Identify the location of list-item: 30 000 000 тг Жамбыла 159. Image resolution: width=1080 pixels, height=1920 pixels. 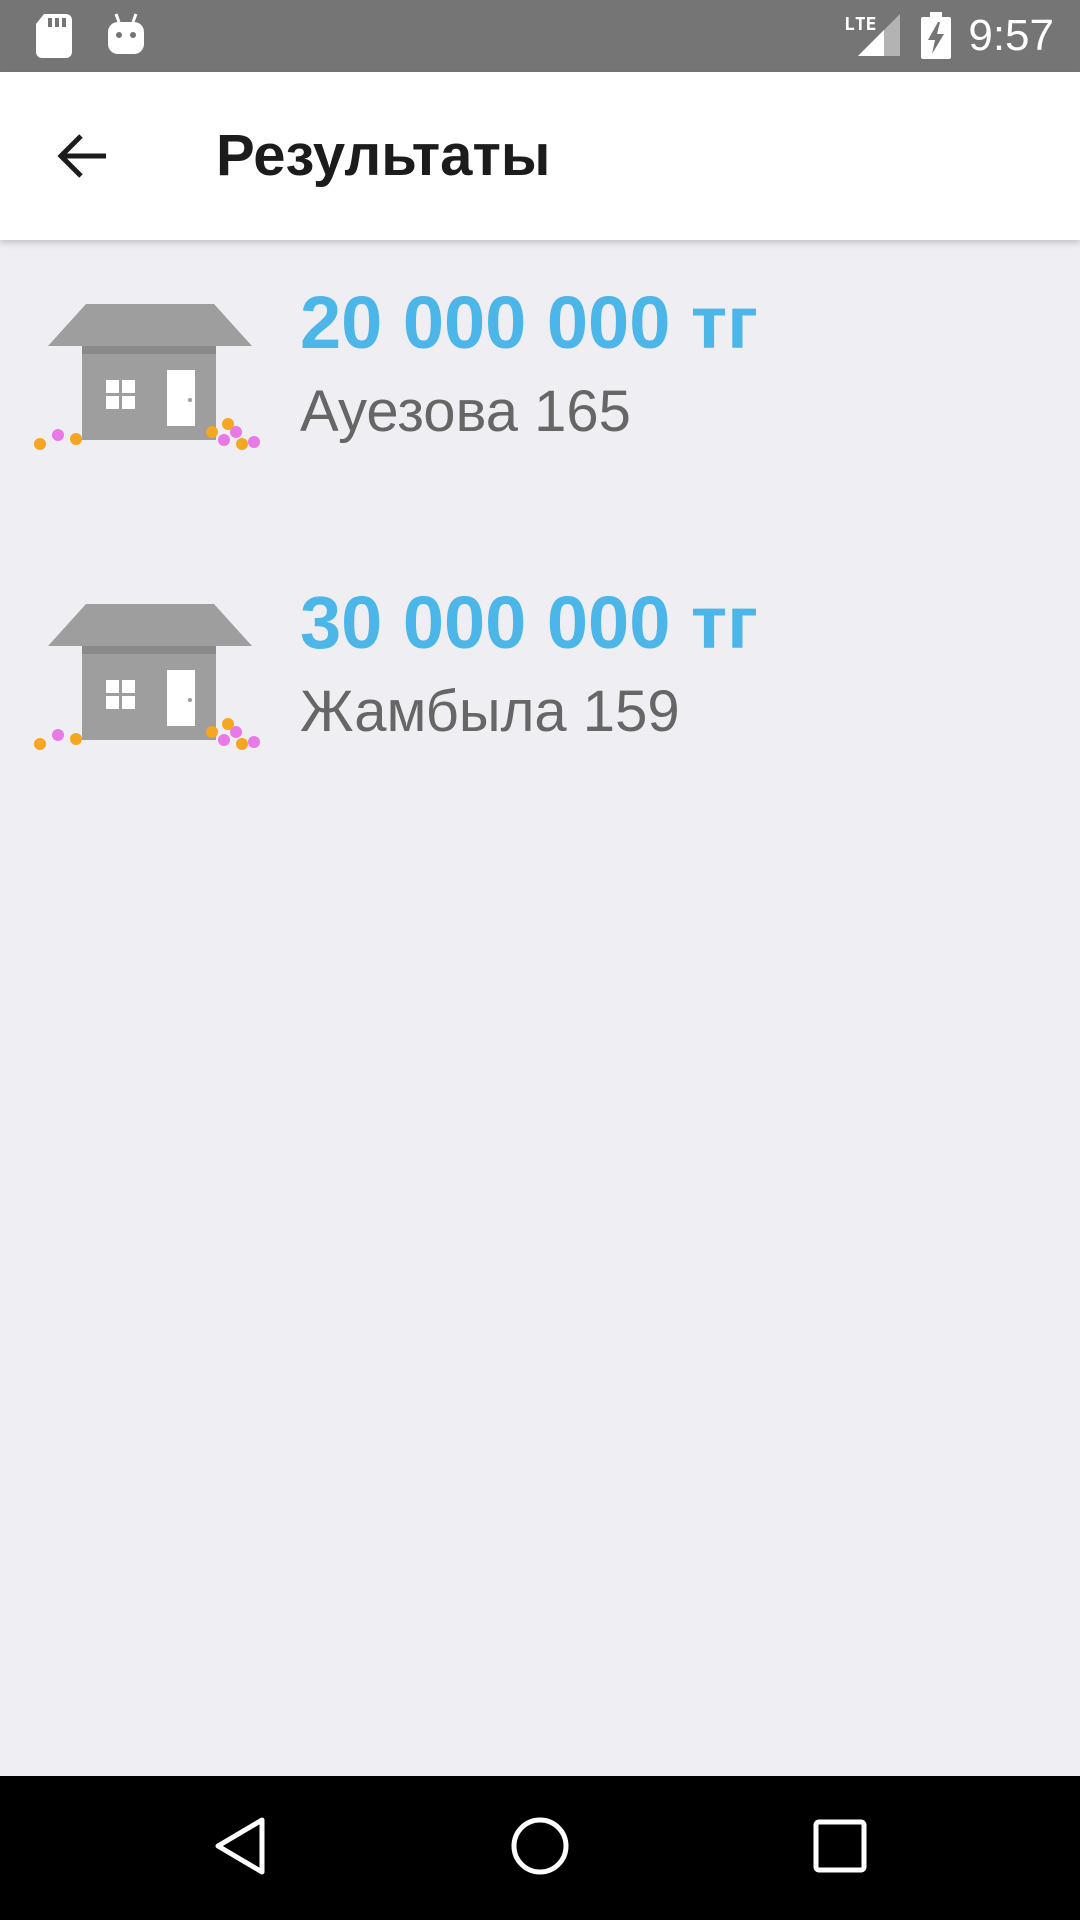
(540, 670).